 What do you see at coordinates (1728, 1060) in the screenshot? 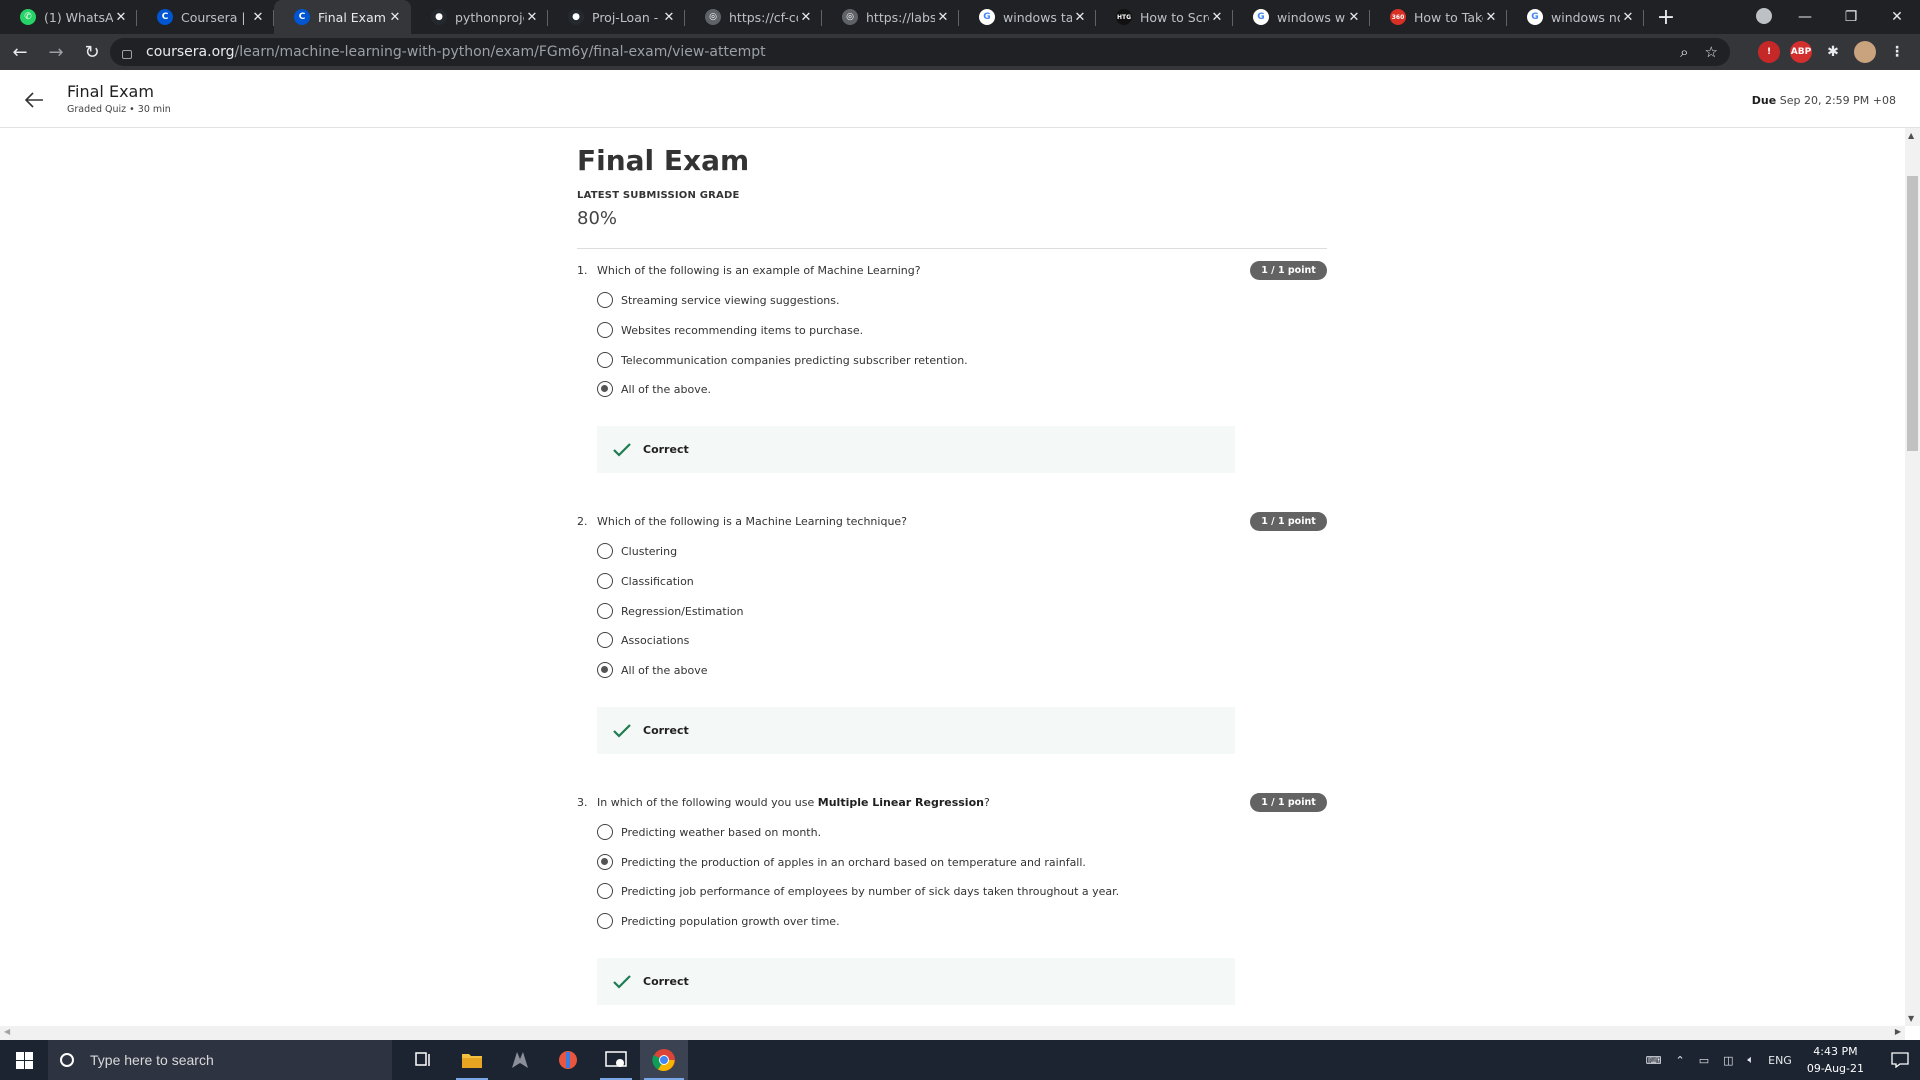
I see `network-icon: ◫` at bounding box center [1728, 1060].